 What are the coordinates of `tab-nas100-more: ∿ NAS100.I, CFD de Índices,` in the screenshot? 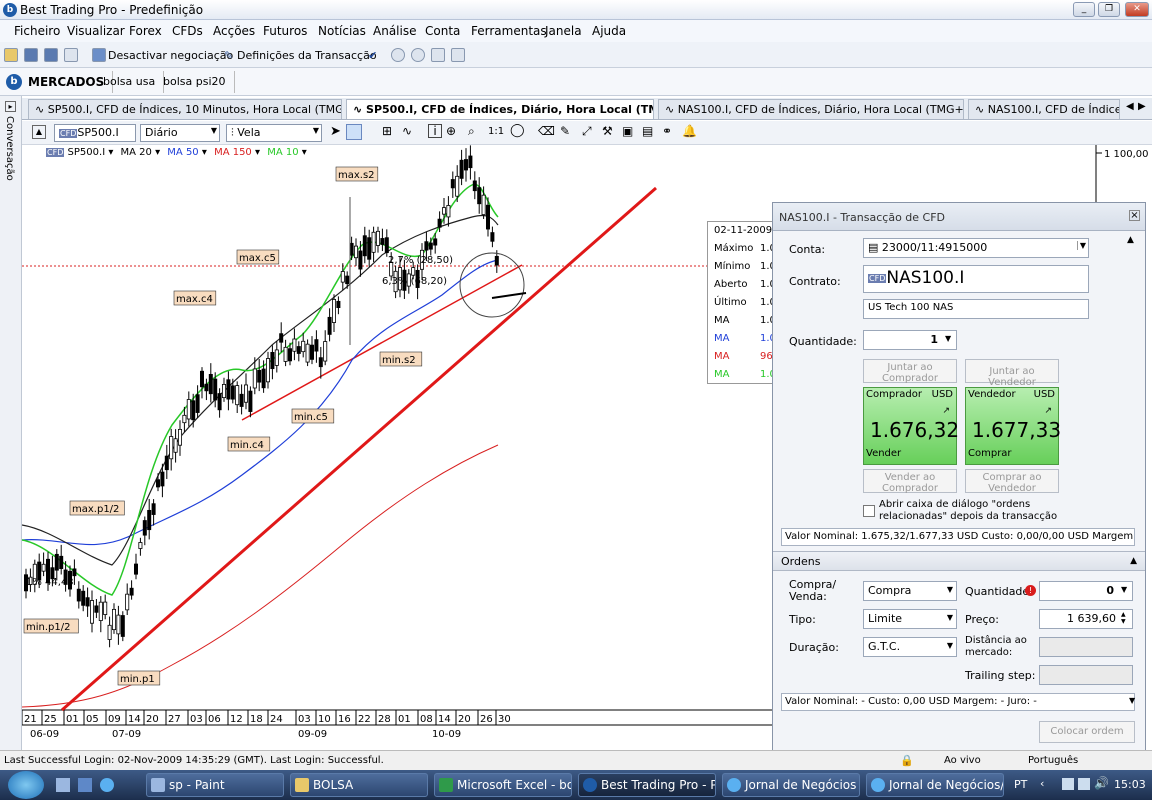 It's located at (1044, 109).